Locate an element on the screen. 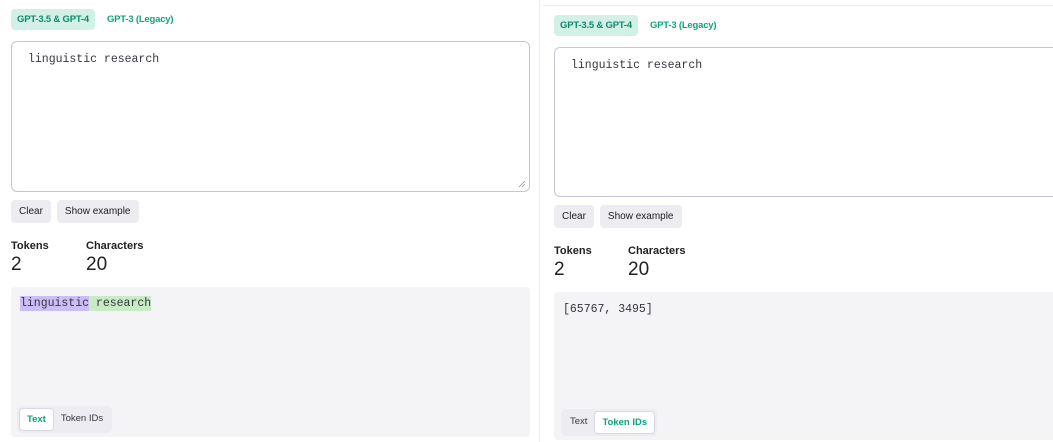 Image resolution: width=1053 pixels, height=442 pixels. resize-handle-icon is located at coordinates (522, 184).